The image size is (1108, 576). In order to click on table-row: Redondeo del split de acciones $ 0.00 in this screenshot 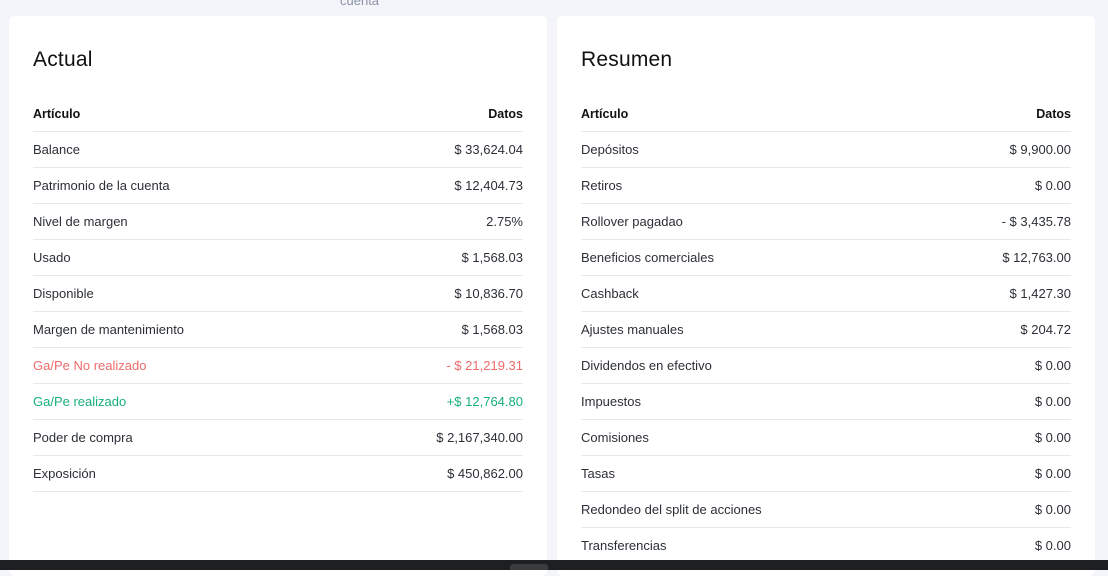, I will do `click(826, 510)`.